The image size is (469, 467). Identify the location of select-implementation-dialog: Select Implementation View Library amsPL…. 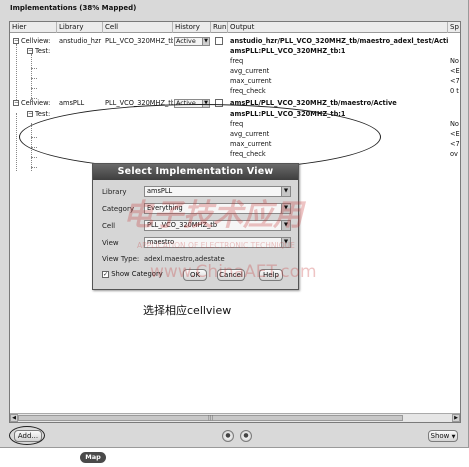
(195, 226).